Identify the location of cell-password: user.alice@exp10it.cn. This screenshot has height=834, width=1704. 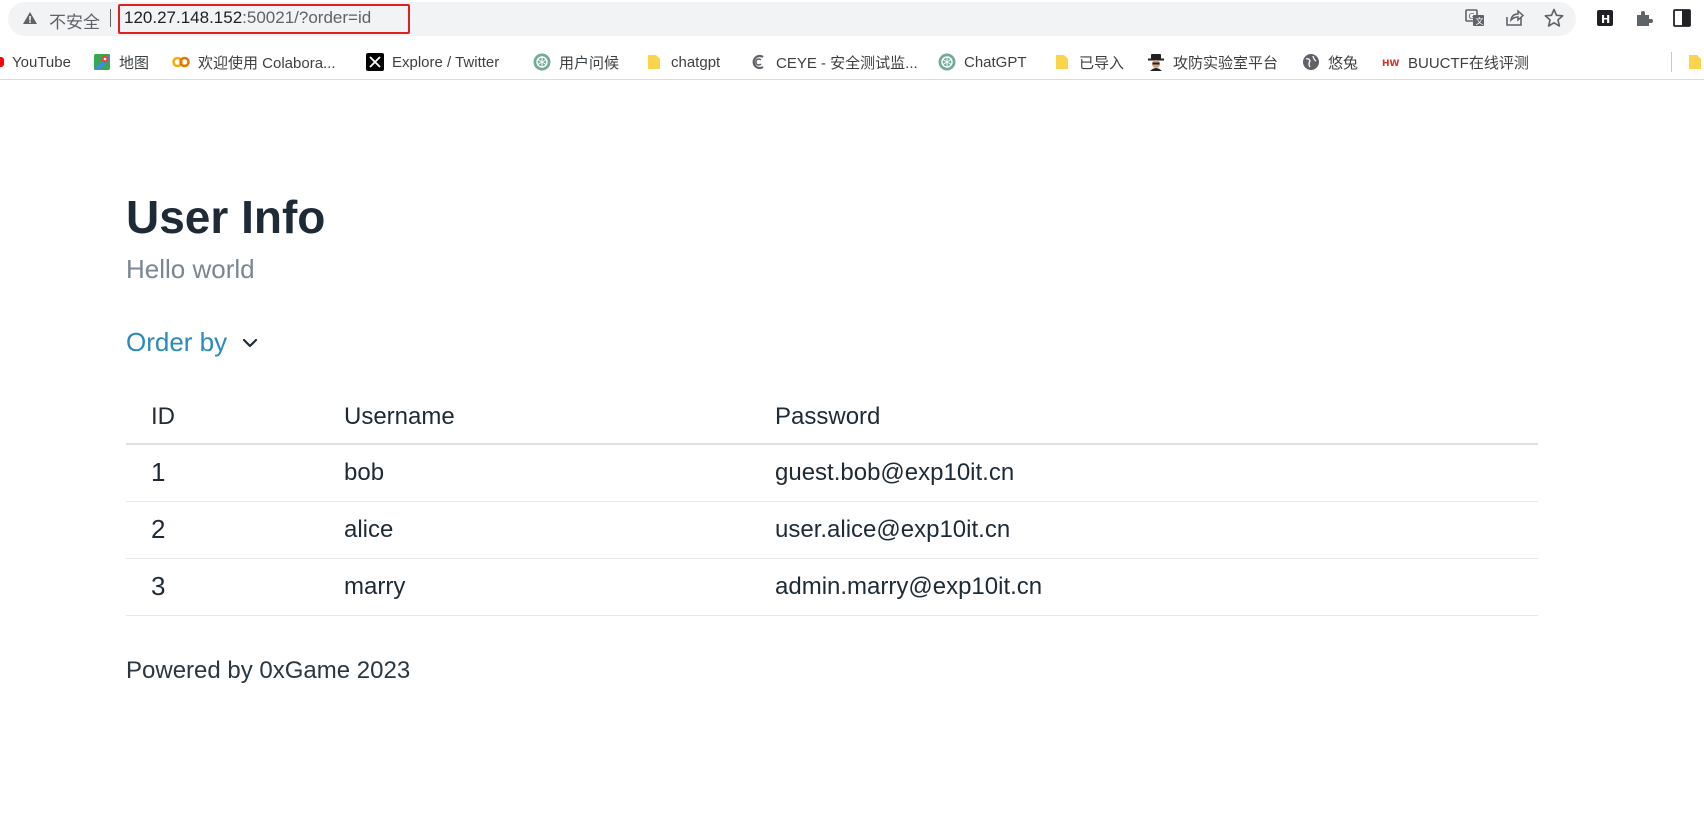
(1156, 530).